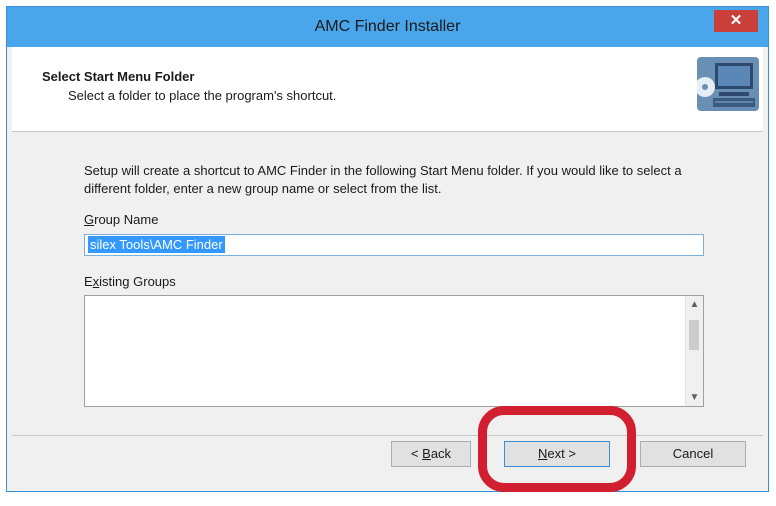 The image size is (776, 506). What do you see at coordinates (728, 84) in the screenshot?
I see `computer-icon` at bounding box center [728, 84].